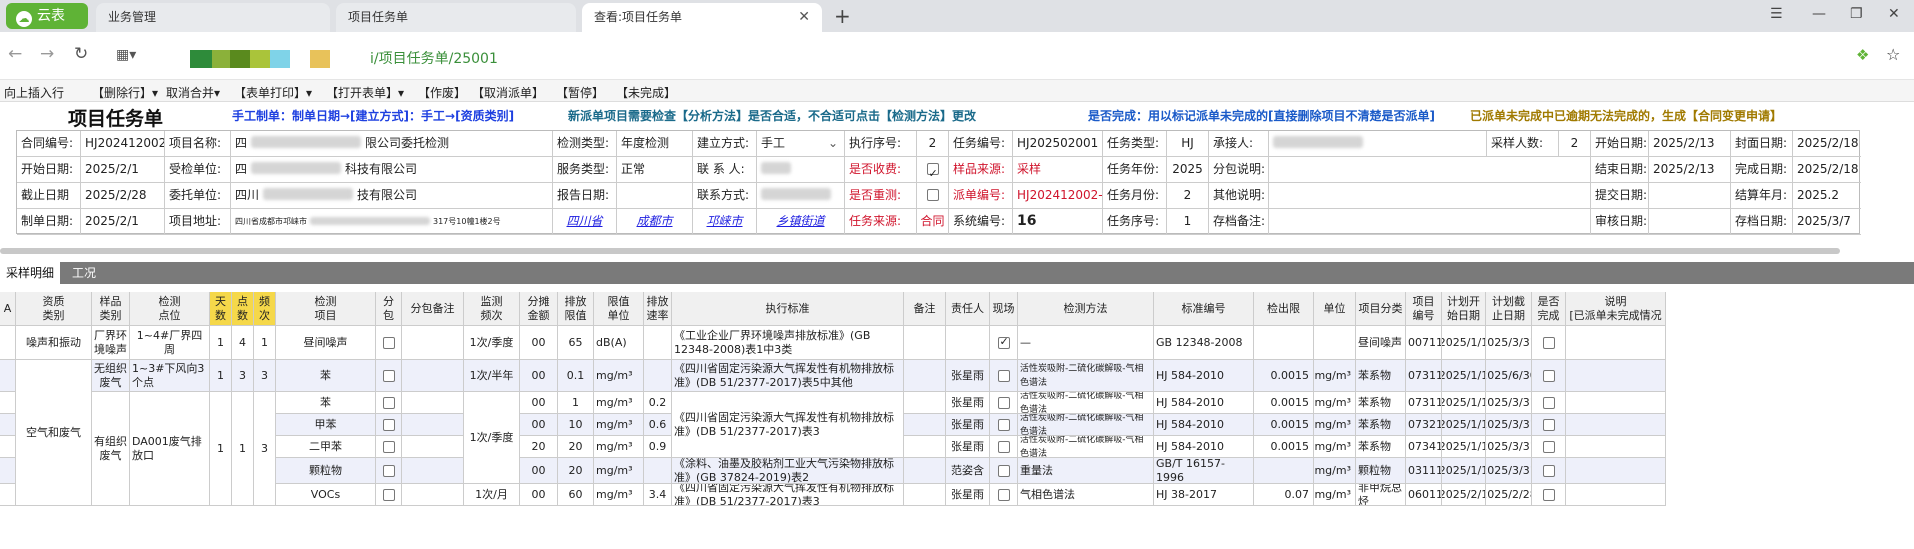  Describe the element at coordinates (492, 309) in the screenshot. I see `column-header: 监测 频次` at that location.